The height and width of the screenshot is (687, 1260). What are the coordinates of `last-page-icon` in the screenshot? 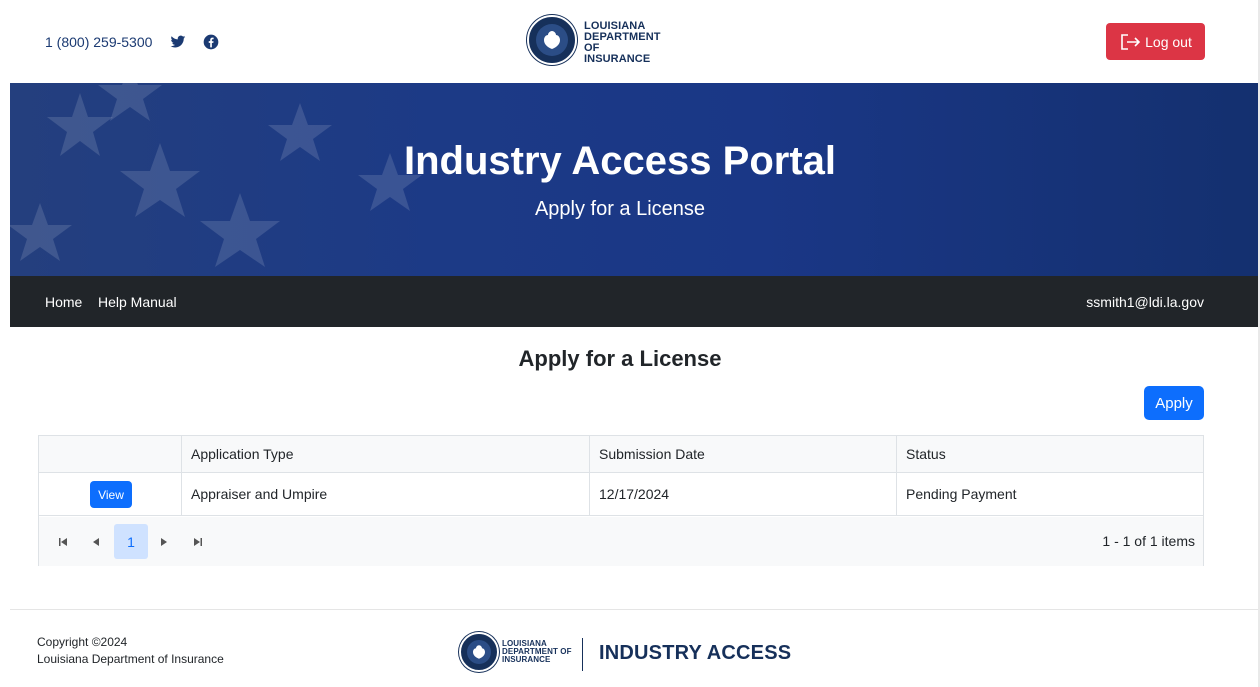 It's located at (198, 541).